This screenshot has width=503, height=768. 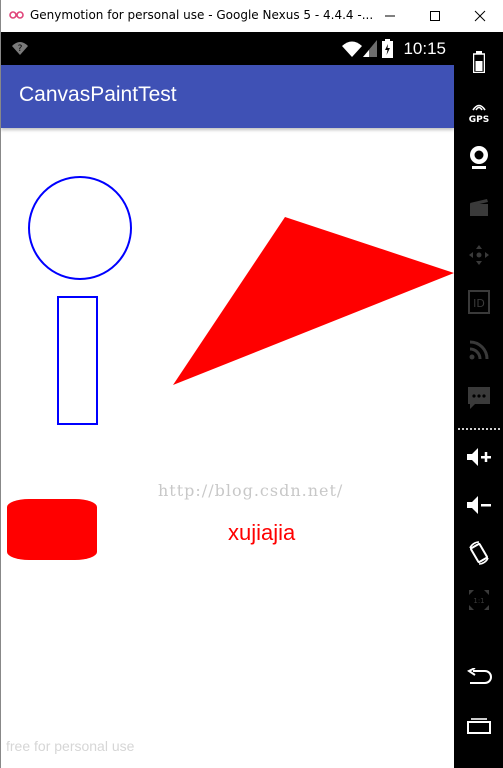 What do you see at coordinates (70, 746) in the screenshot?
I see `personal-use-watermark: free for personal use` at bounding box center [70, 746].